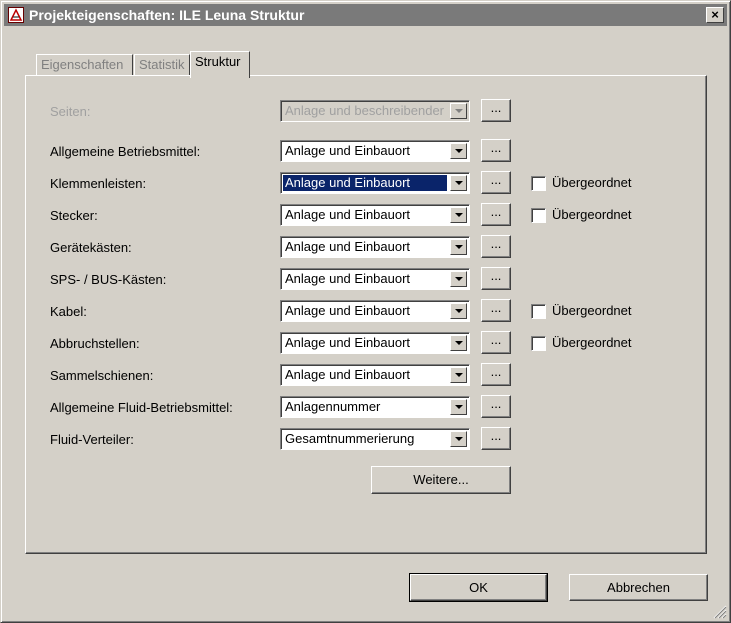  I want to click on tab-statistik: Statistik, so click(162, 65).